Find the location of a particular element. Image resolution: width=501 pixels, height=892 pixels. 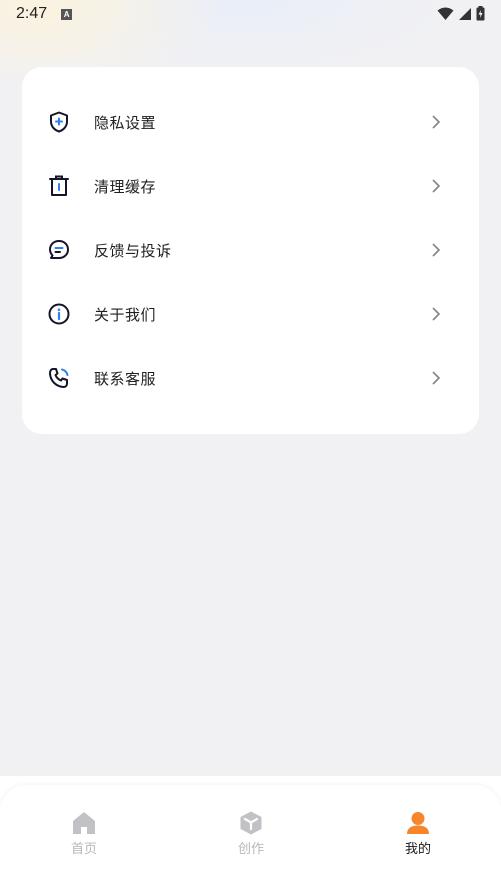

menu-item-label: 清理缓存 is located at coordinates (125, 186).